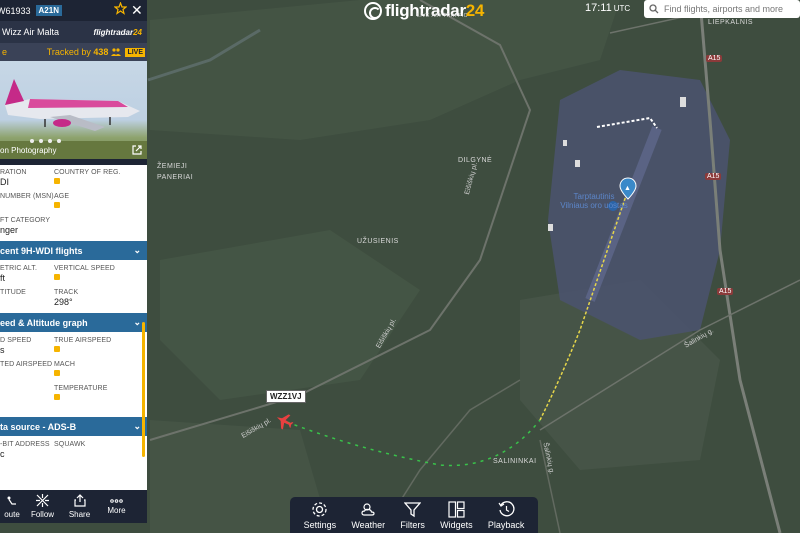 This screenshot has height=533, width=800. Describe the element at coordinates (27, 196) in the screenshot. I see `msn-label: NUMBER (MSN)` at that location.